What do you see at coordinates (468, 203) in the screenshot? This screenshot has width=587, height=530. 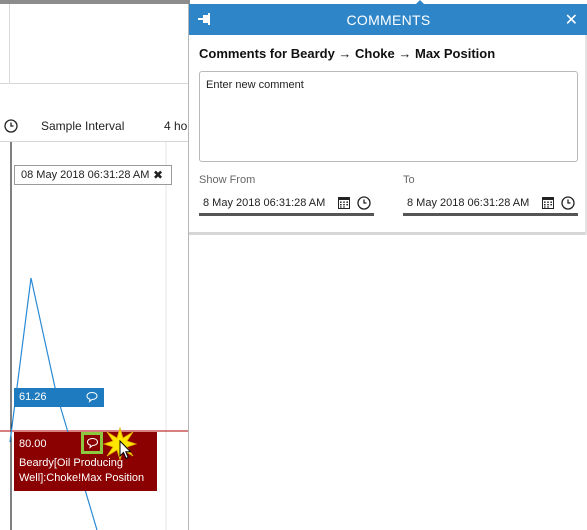 I see `to-date-value: 8 May 2018 06:31:28 AM` at bounding box center [468, 203].